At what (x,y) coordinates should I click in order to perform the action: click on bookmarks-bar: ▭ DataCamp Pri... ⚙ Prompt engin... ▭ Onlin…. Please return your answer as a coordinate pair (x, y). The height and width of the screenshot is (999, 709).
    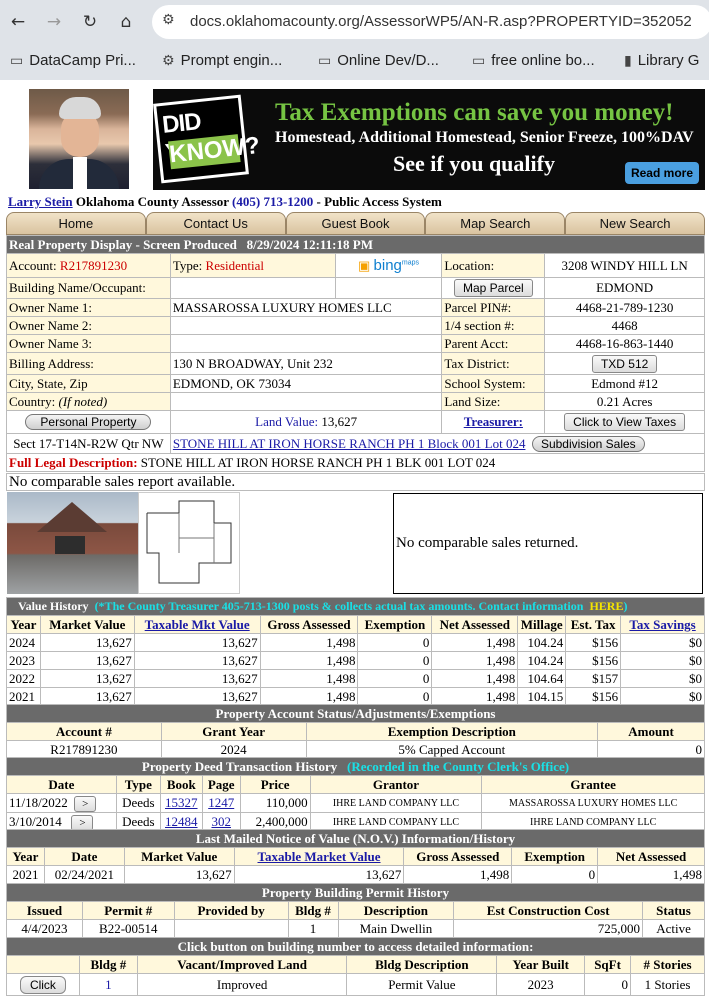
    Looking at the image, I should click on (354, 62).